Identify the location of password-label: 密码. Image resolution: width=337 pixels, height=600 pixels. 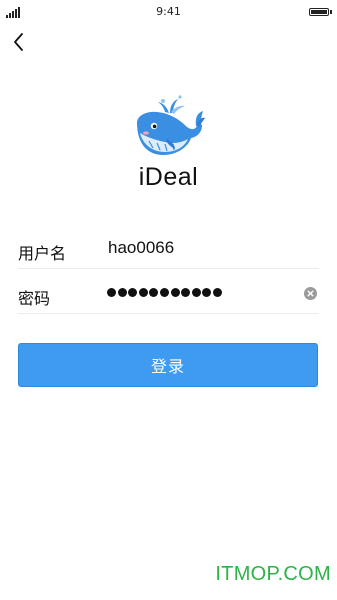
(34, 298).